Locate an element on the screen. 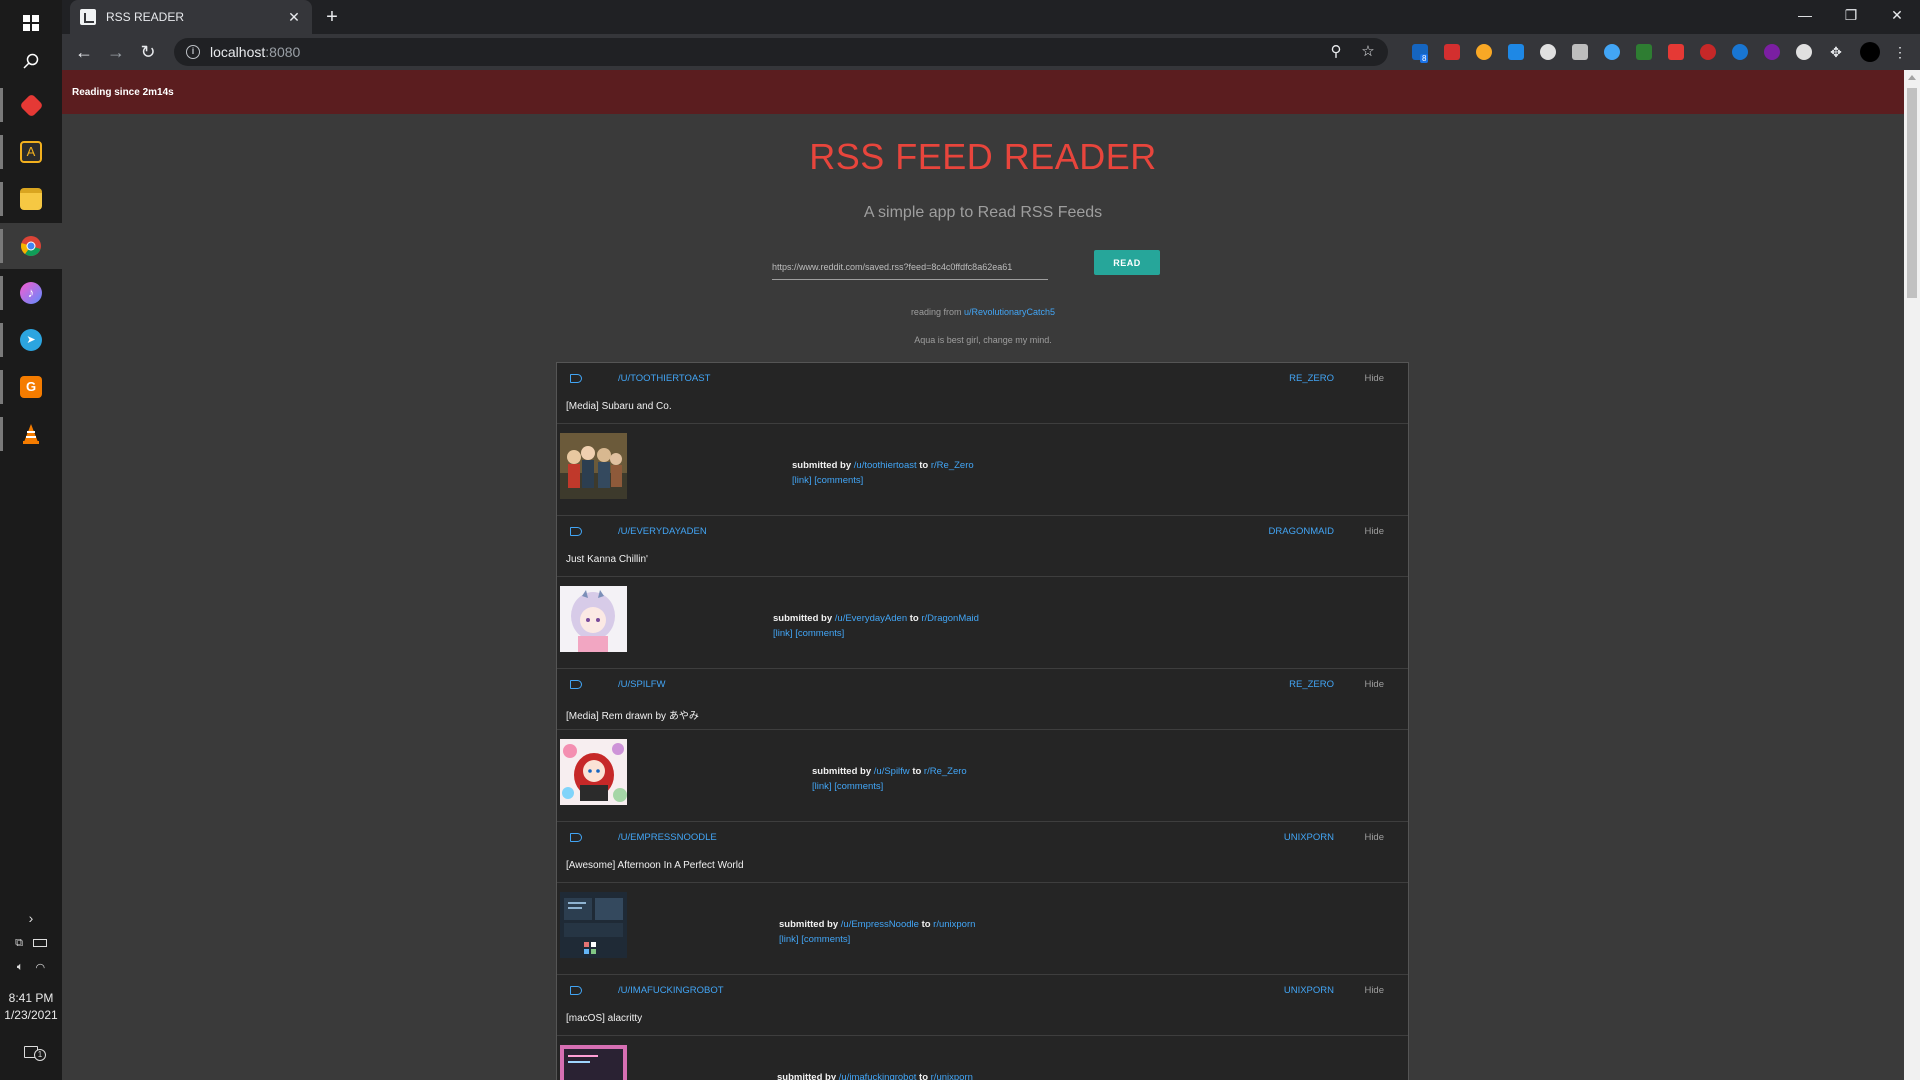 The image size is (1920, 1080). profile-avatar is located at coordinates (1870, 52).